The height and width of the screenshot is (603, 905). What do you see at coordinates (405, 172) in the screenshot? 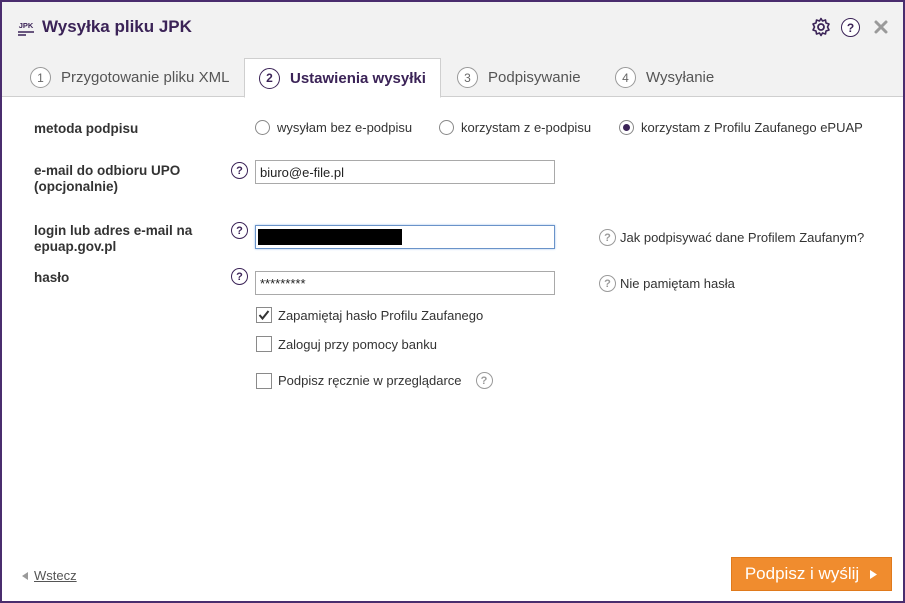
I see `email-upo-field` at bounding box center [405, 172].